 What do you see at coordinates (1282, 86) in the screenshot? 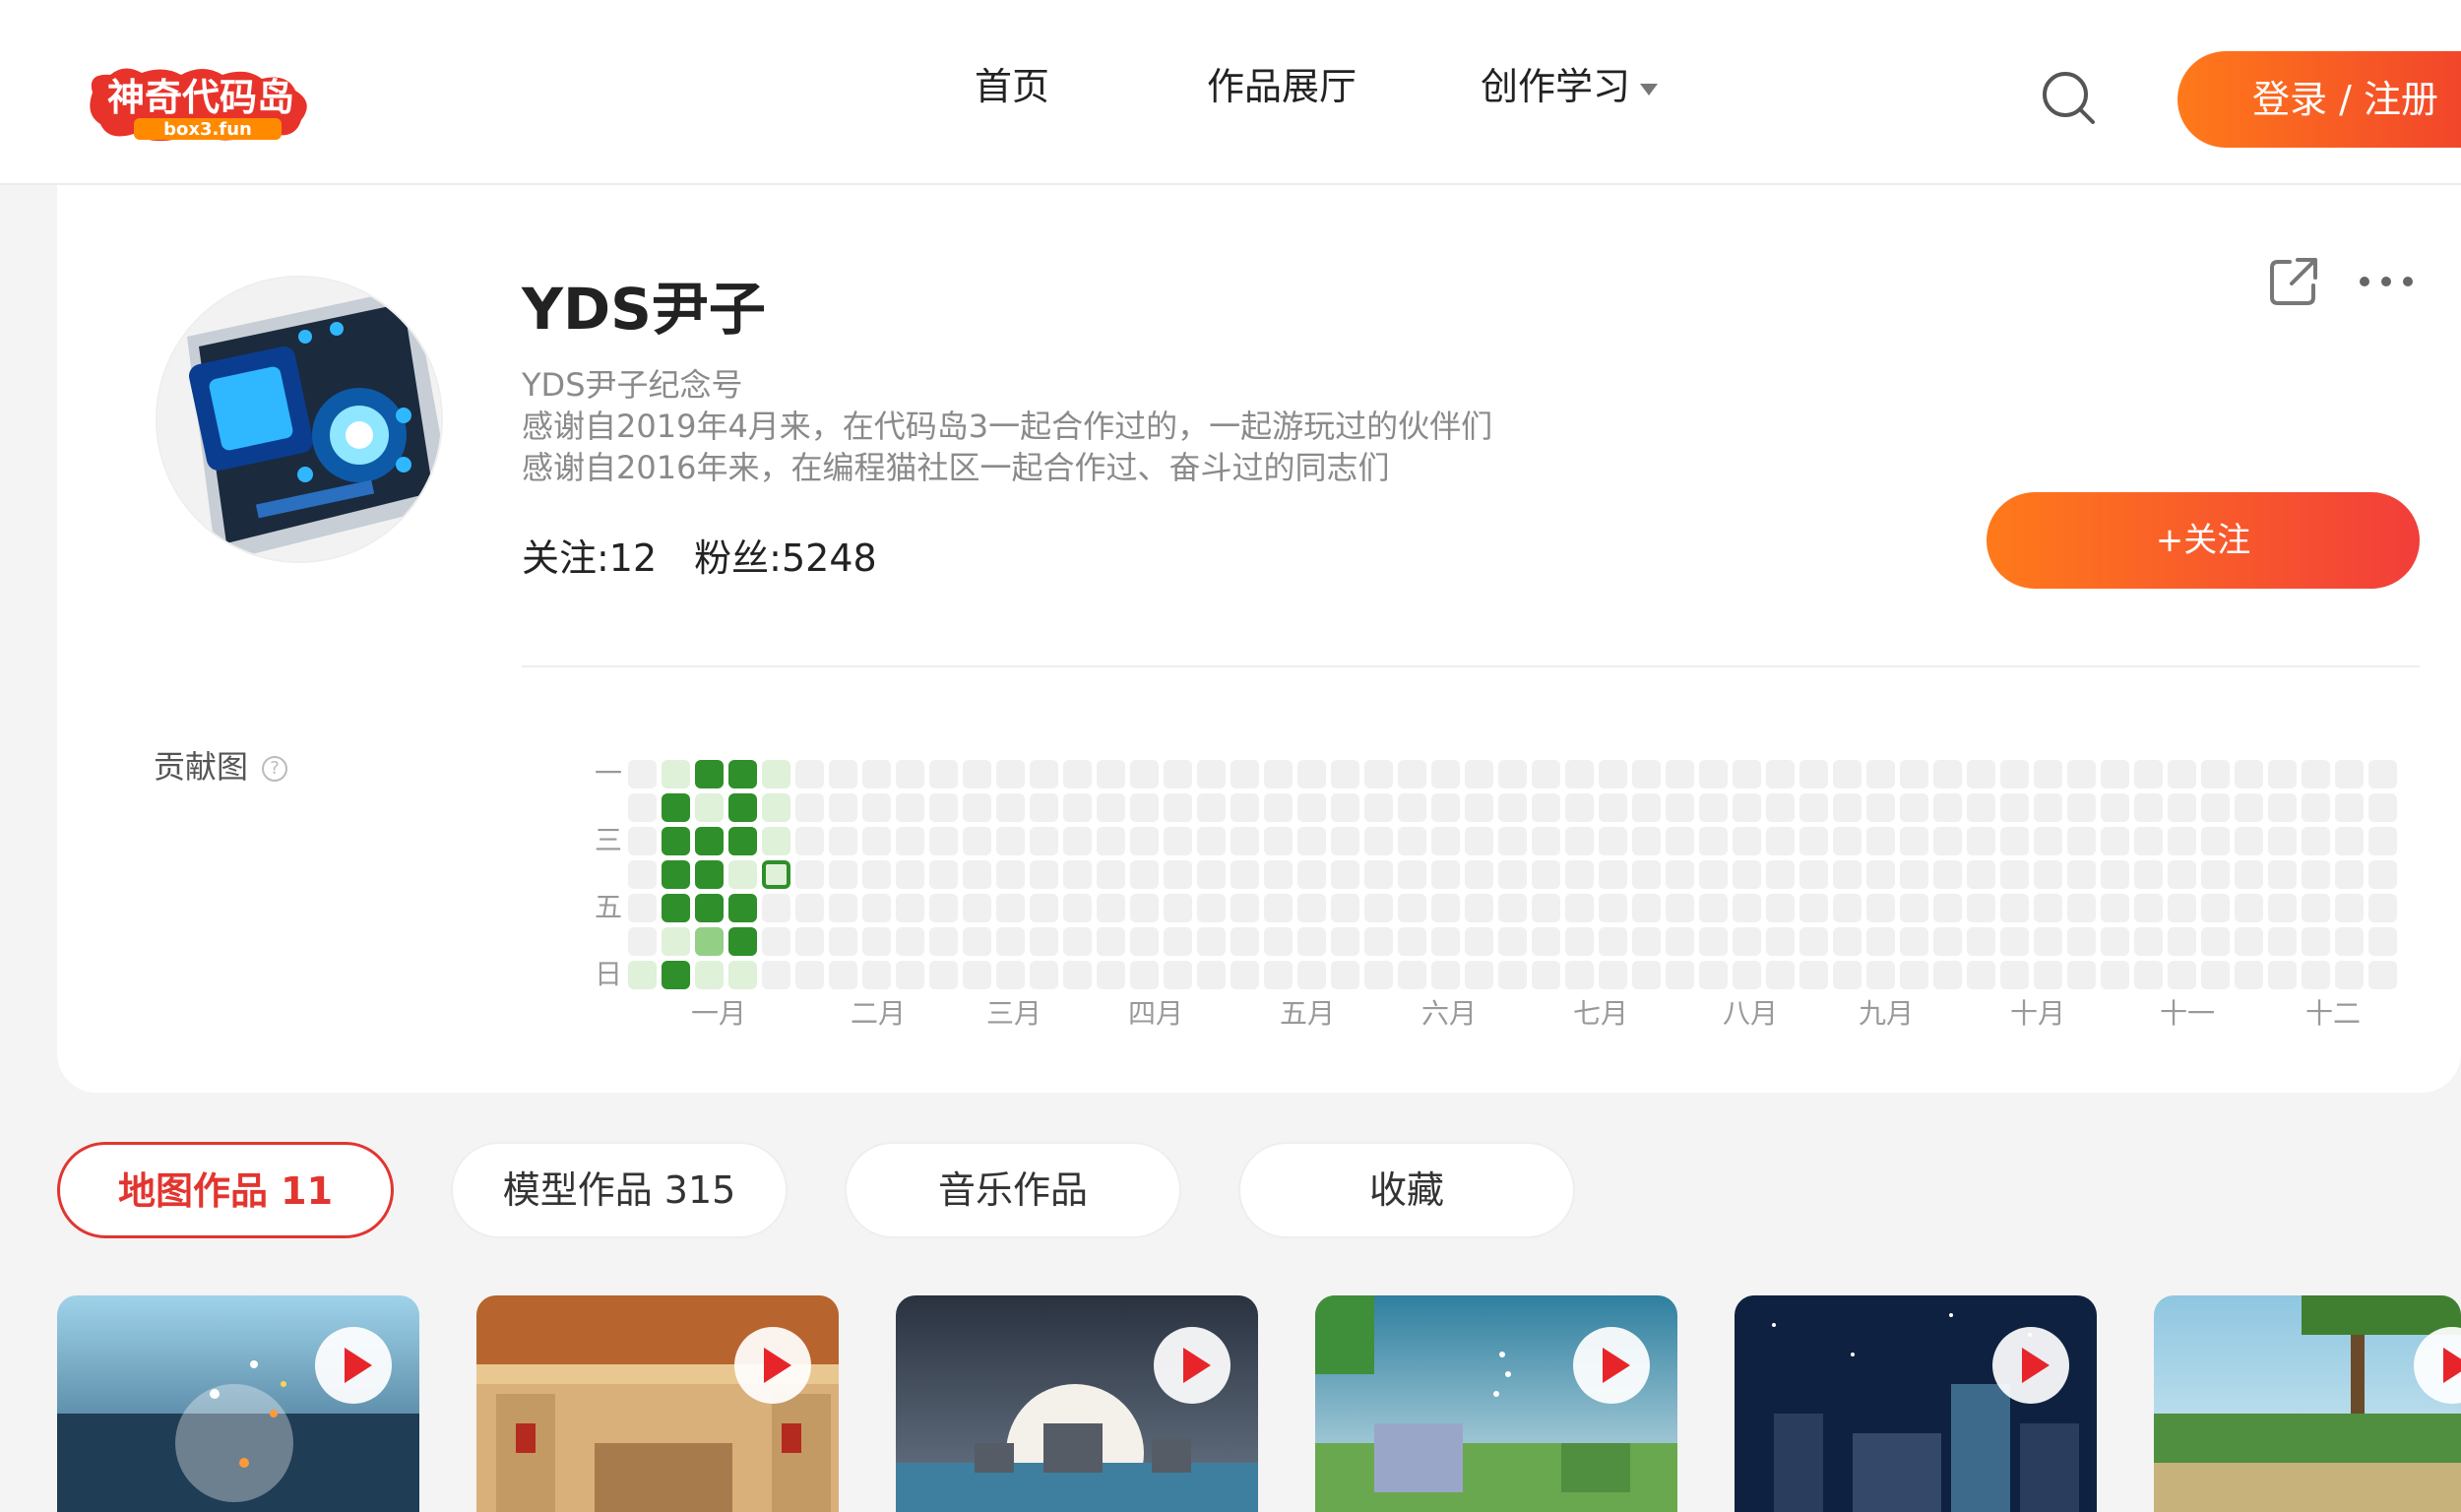
I see `nav-gallery: 作品展厅` at bounding box center [1282, 86].